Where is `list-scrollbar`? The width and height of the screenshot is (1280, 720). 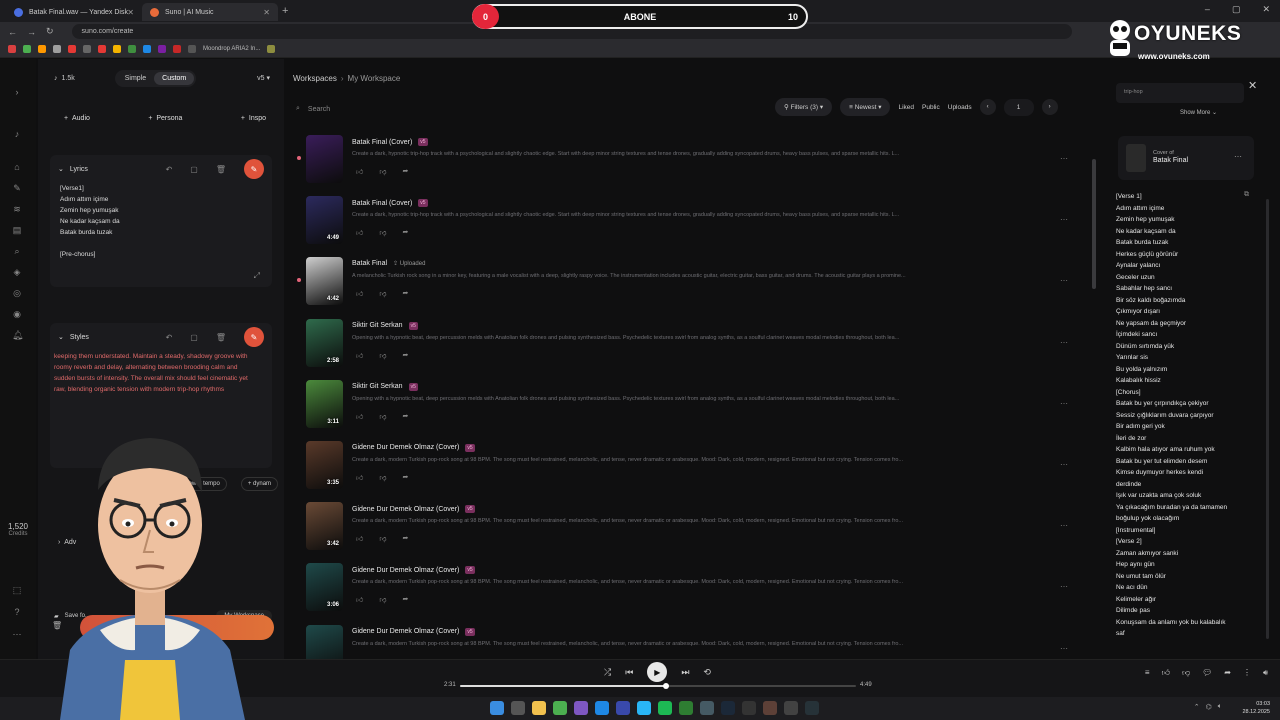 list-scrollbar is located at coordinates (1094, 224).